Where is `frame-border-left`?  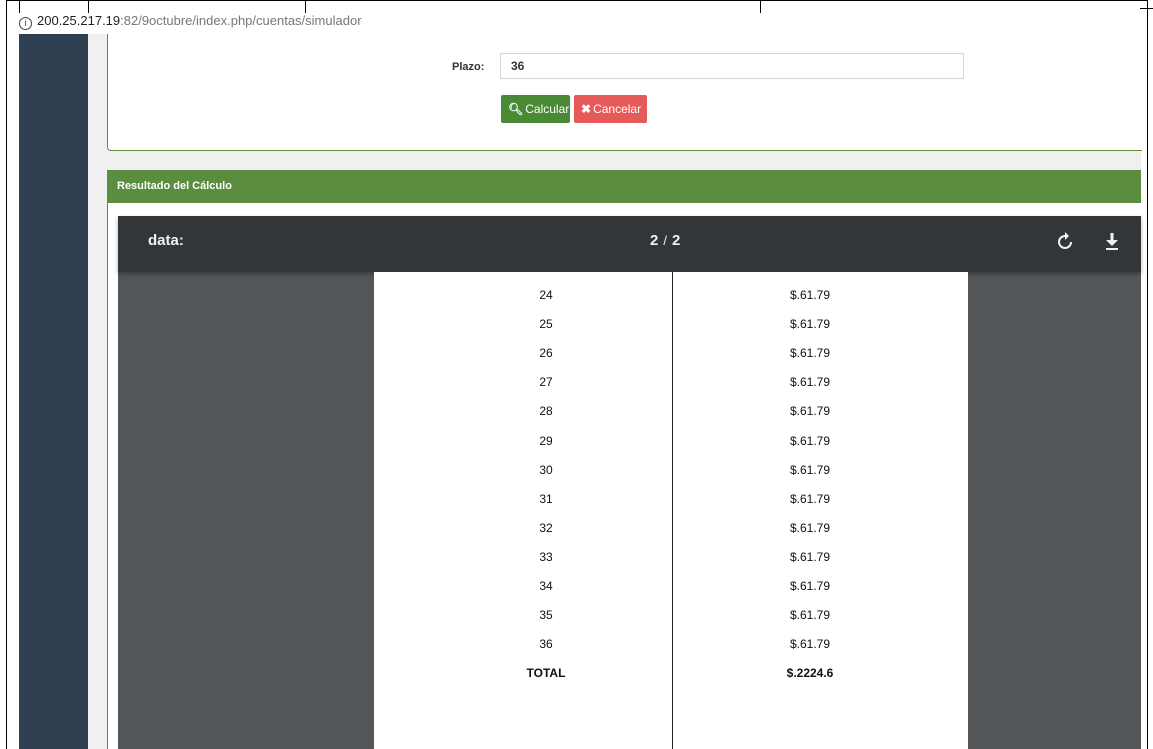 frame-border-left is located at coordinates (6, 374).